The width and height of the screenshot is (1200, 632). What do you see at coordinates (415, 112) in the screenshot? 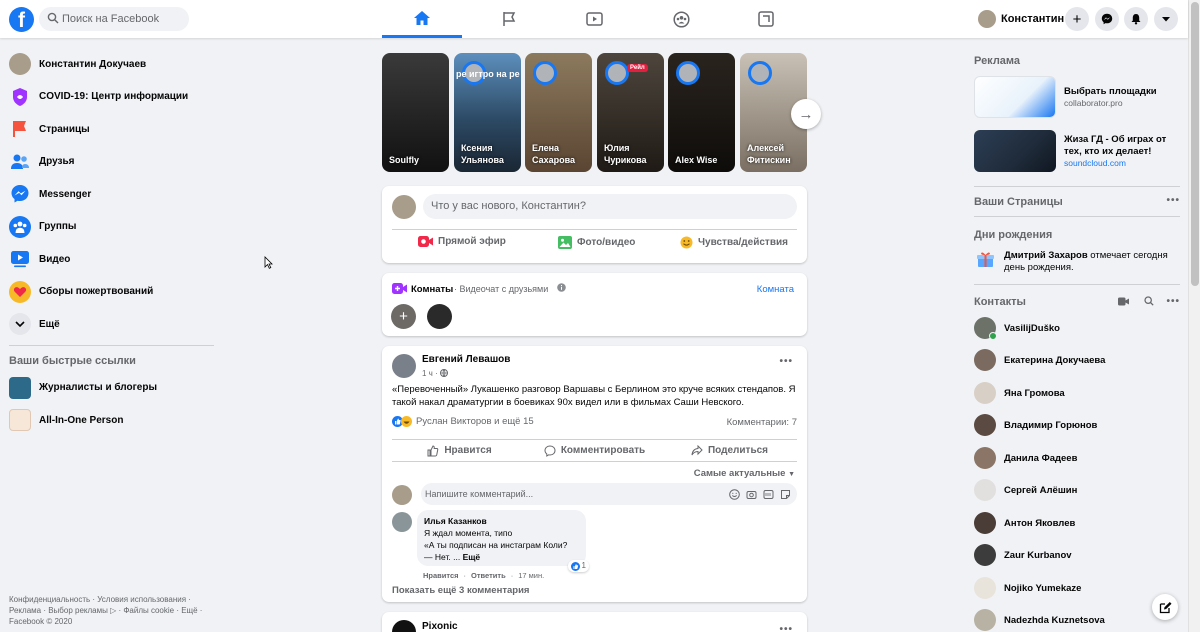
I see `story-card: Soulfly` at bounding box center [415, 112].